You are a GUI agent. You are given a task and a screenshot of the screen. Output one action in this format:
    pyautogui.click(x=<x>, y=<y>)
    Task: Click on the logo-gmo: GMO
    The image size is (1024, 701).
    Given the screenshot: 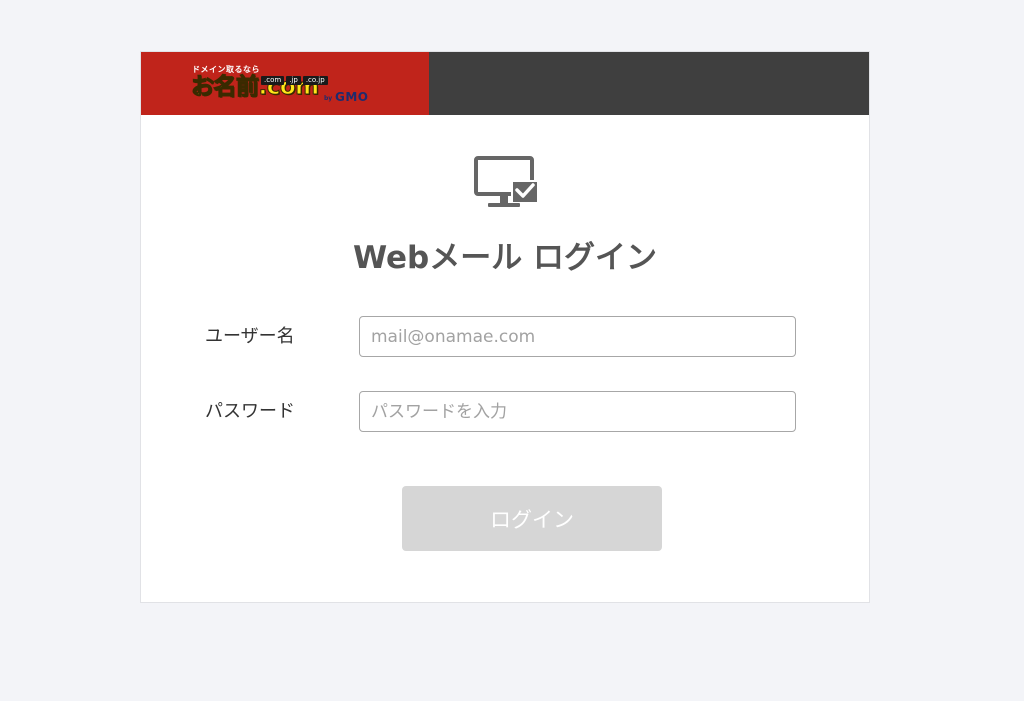 What is the action you would take?
    pyautogui.click(x=352, y=97)
    